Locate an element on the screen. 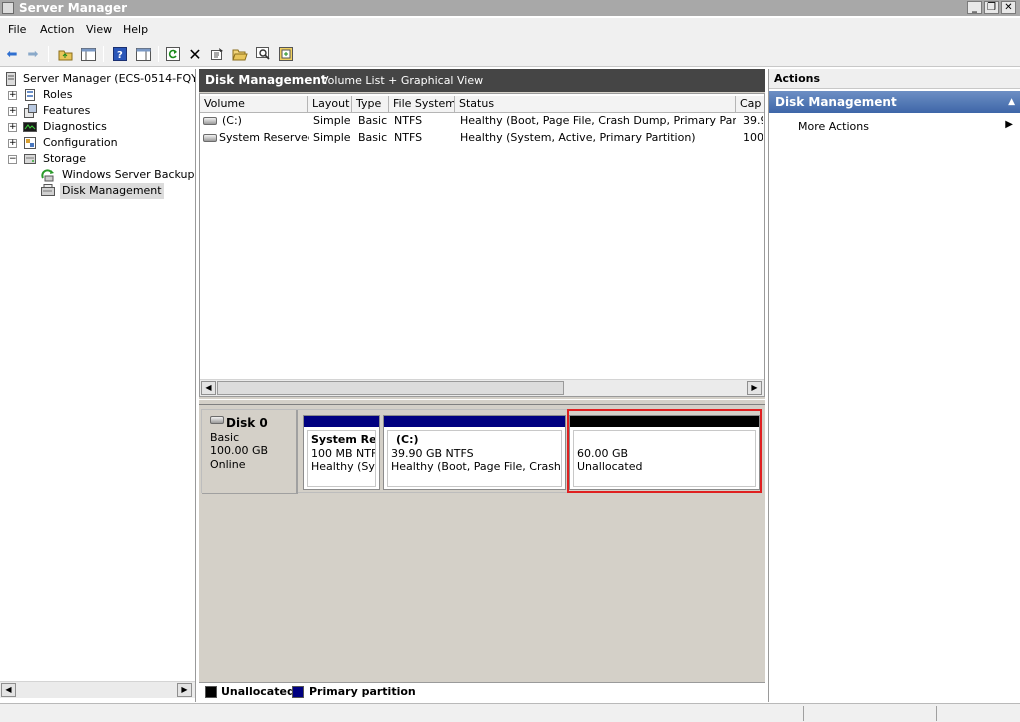 Image resolution: width=1020 pixels, height=722 pixels. tree-horizontal-scrollbar: ◀ ▶ is located at coordinates (97, 689).